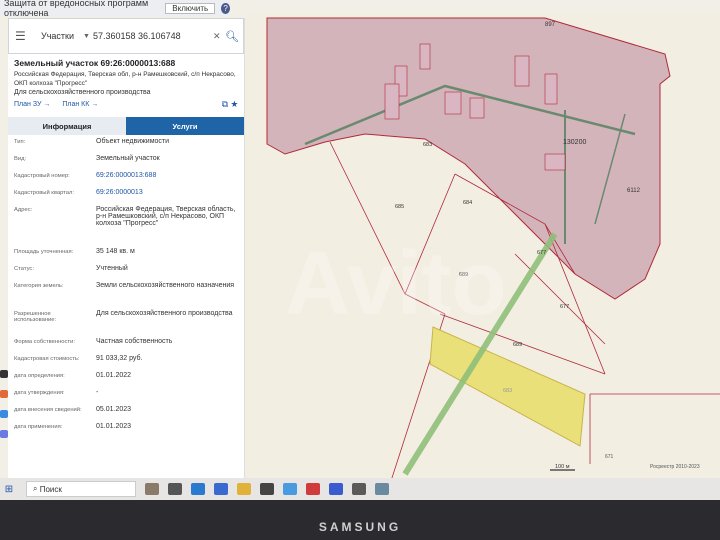  Describe the element at coordinates (221, 489) in the screenshot. I see `mail-icon` at that location.